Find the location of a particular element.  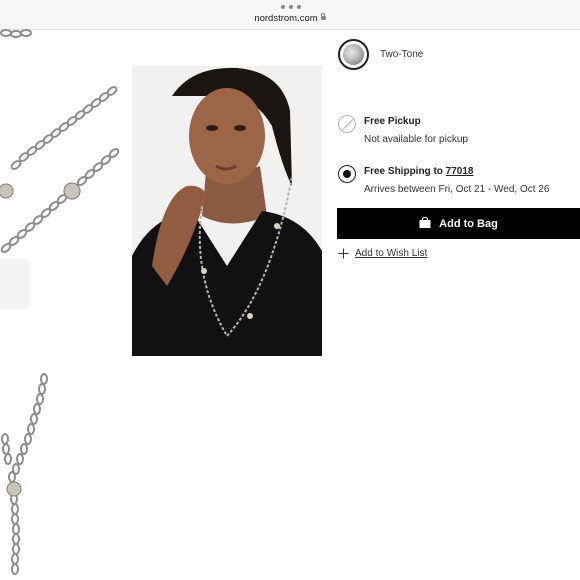

pickup-radio is located at coordinates (347, 124).